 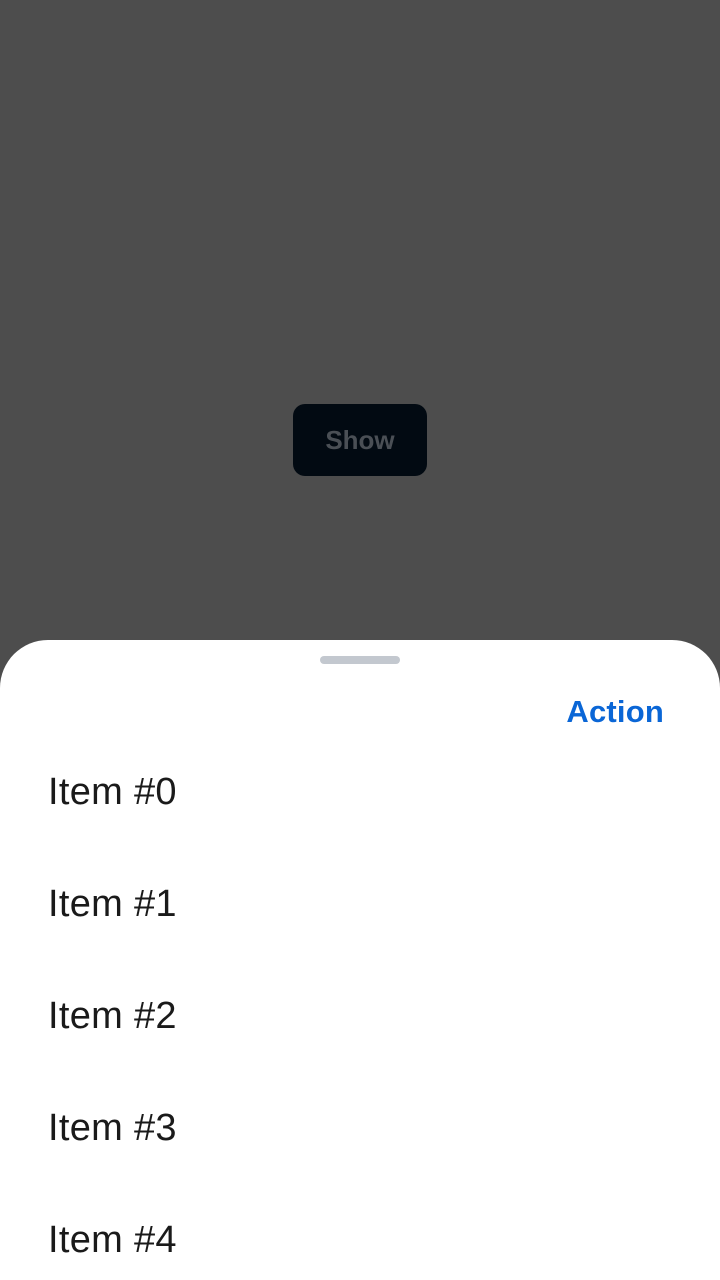 What do you see at coordinates (360, 792) in the screenshot?
I see `list-item: Item #0` at bounding box center [360, 792].